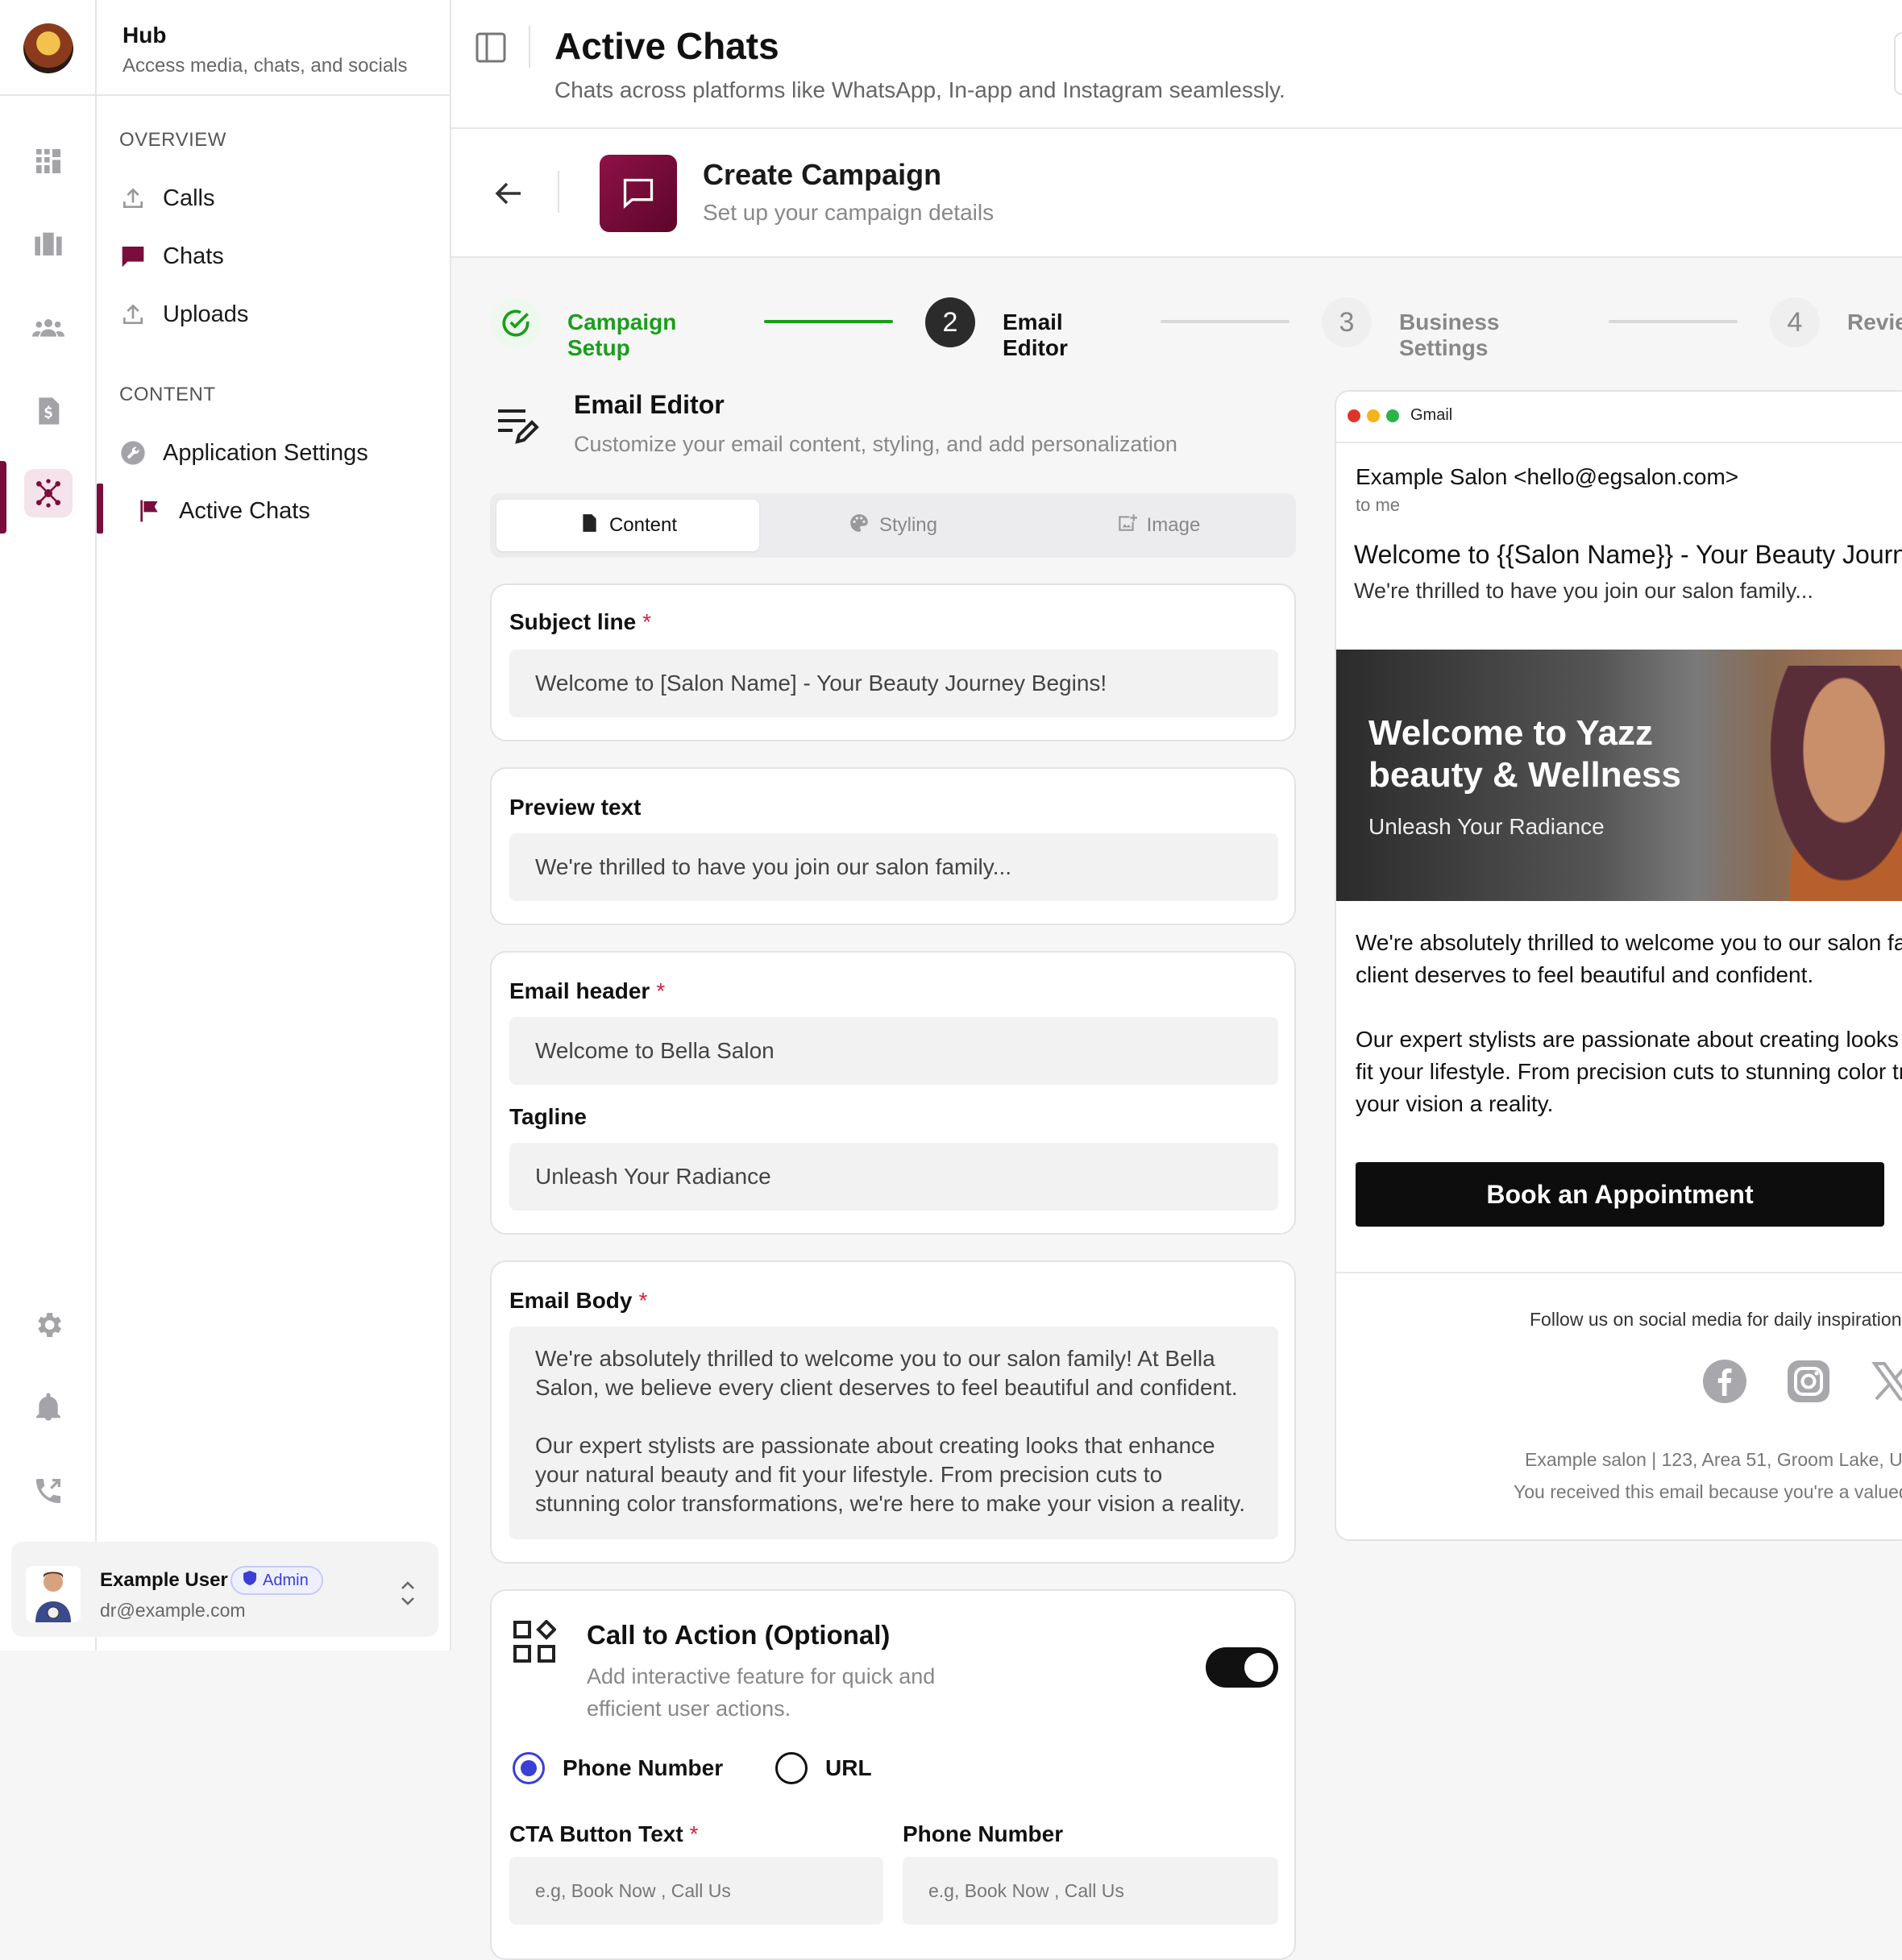  I want to click on invoice-icon, so click(48, 411).